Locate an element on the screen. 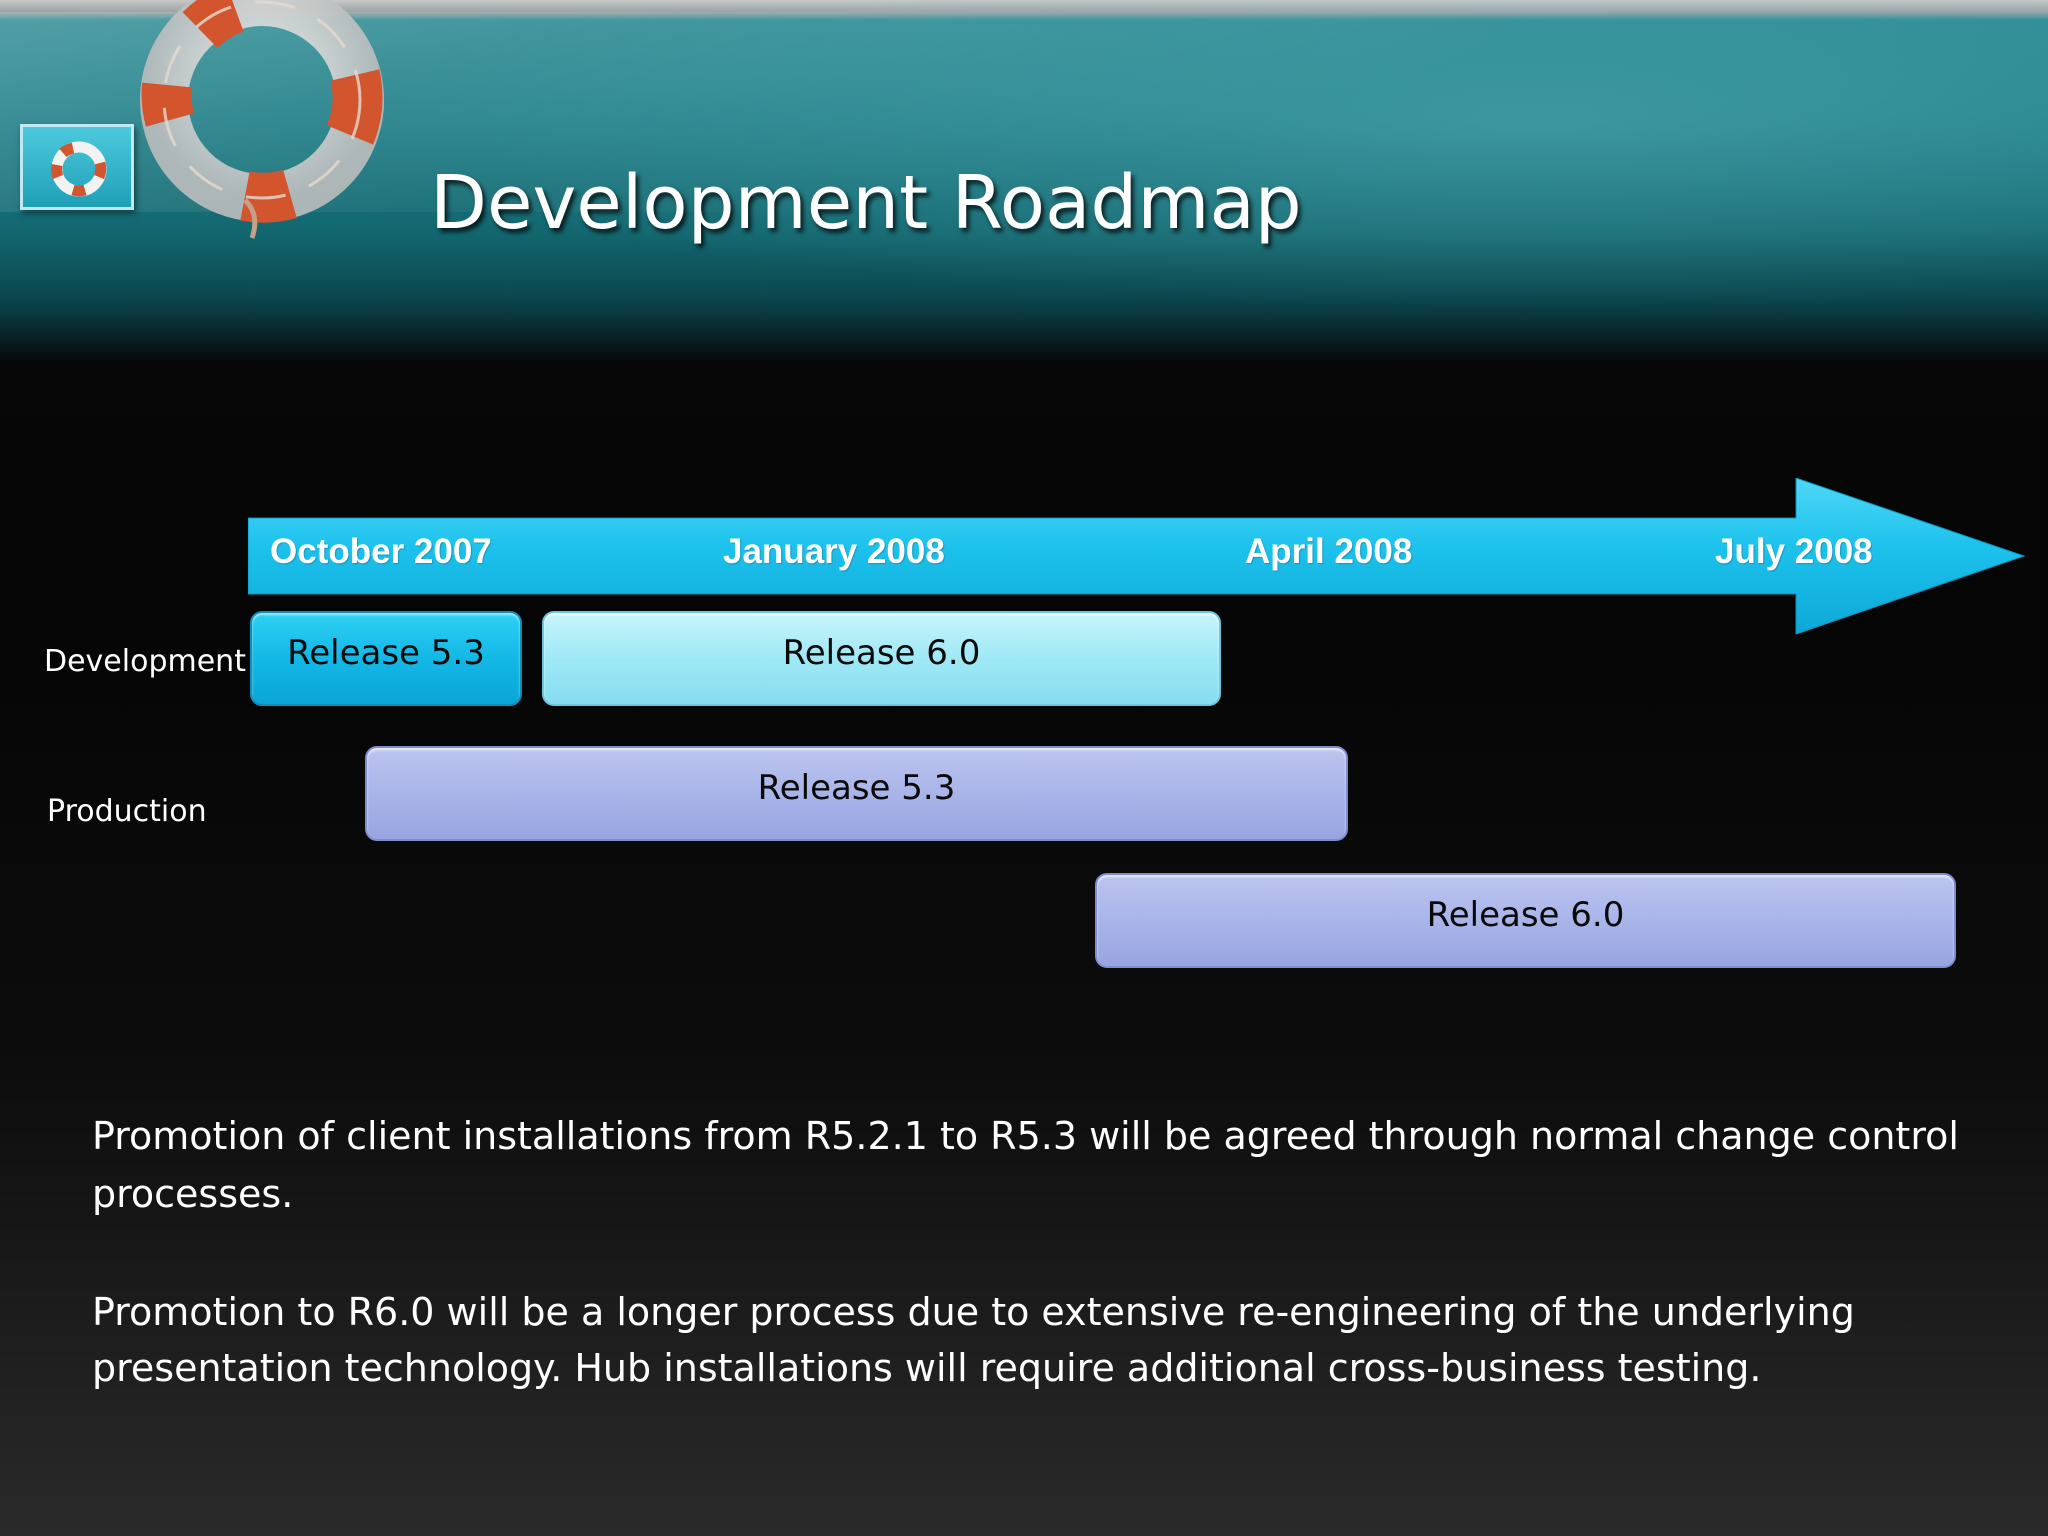 This screenshot has width=2048, height=1536. timeline-month-jul-2008: July 2008 is located at coordinates (1794, 551).